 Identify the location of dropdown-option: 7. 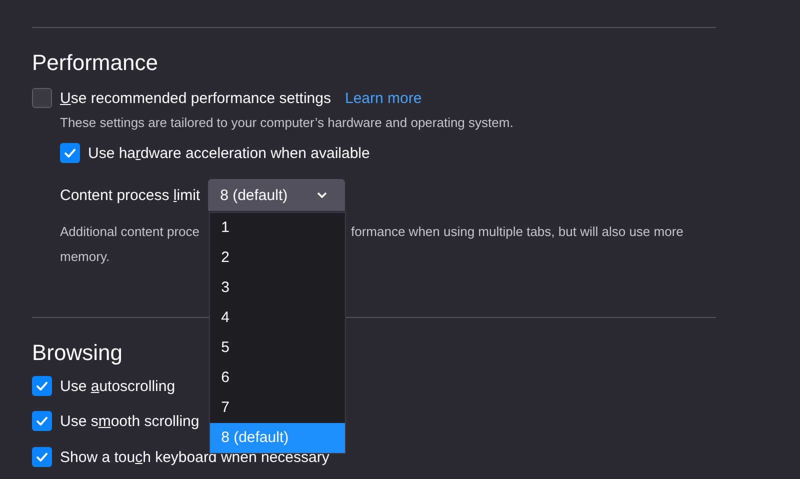
(278, 408).